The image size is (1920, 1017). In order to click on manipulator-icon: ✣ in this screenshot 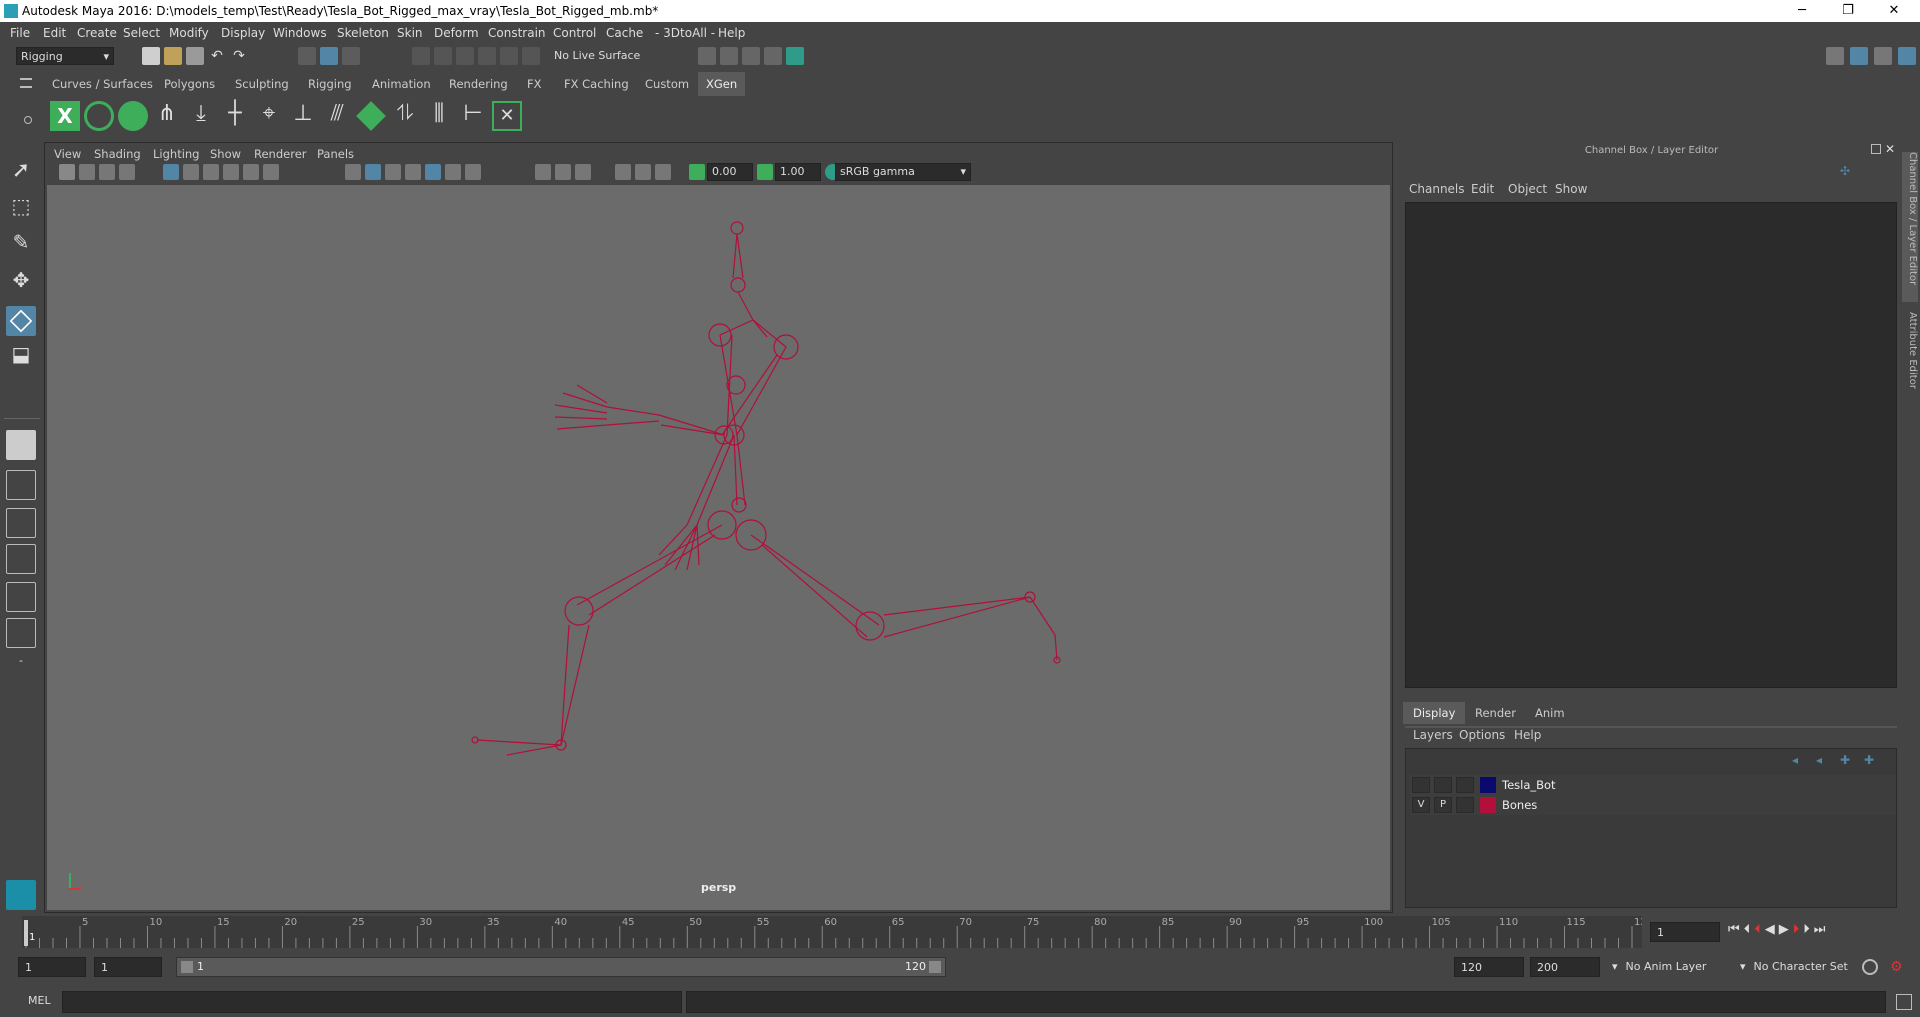, I will do `click(1847, 171)`.